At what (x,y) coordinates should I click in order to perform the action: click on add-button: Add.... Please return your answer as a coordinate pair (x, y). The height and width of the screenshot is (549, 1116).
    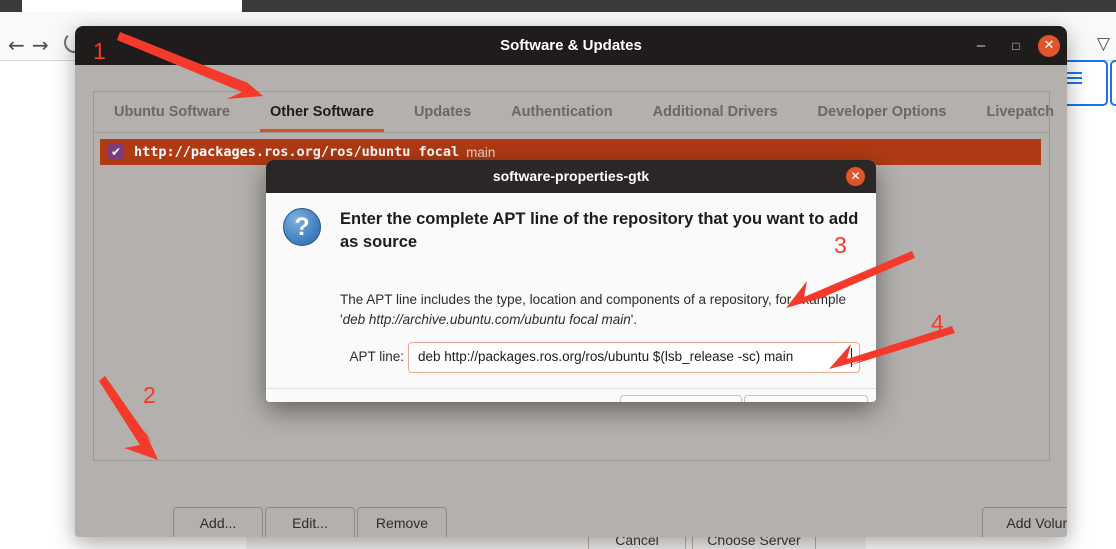
    Looking at the image, I should click on (218, 522).